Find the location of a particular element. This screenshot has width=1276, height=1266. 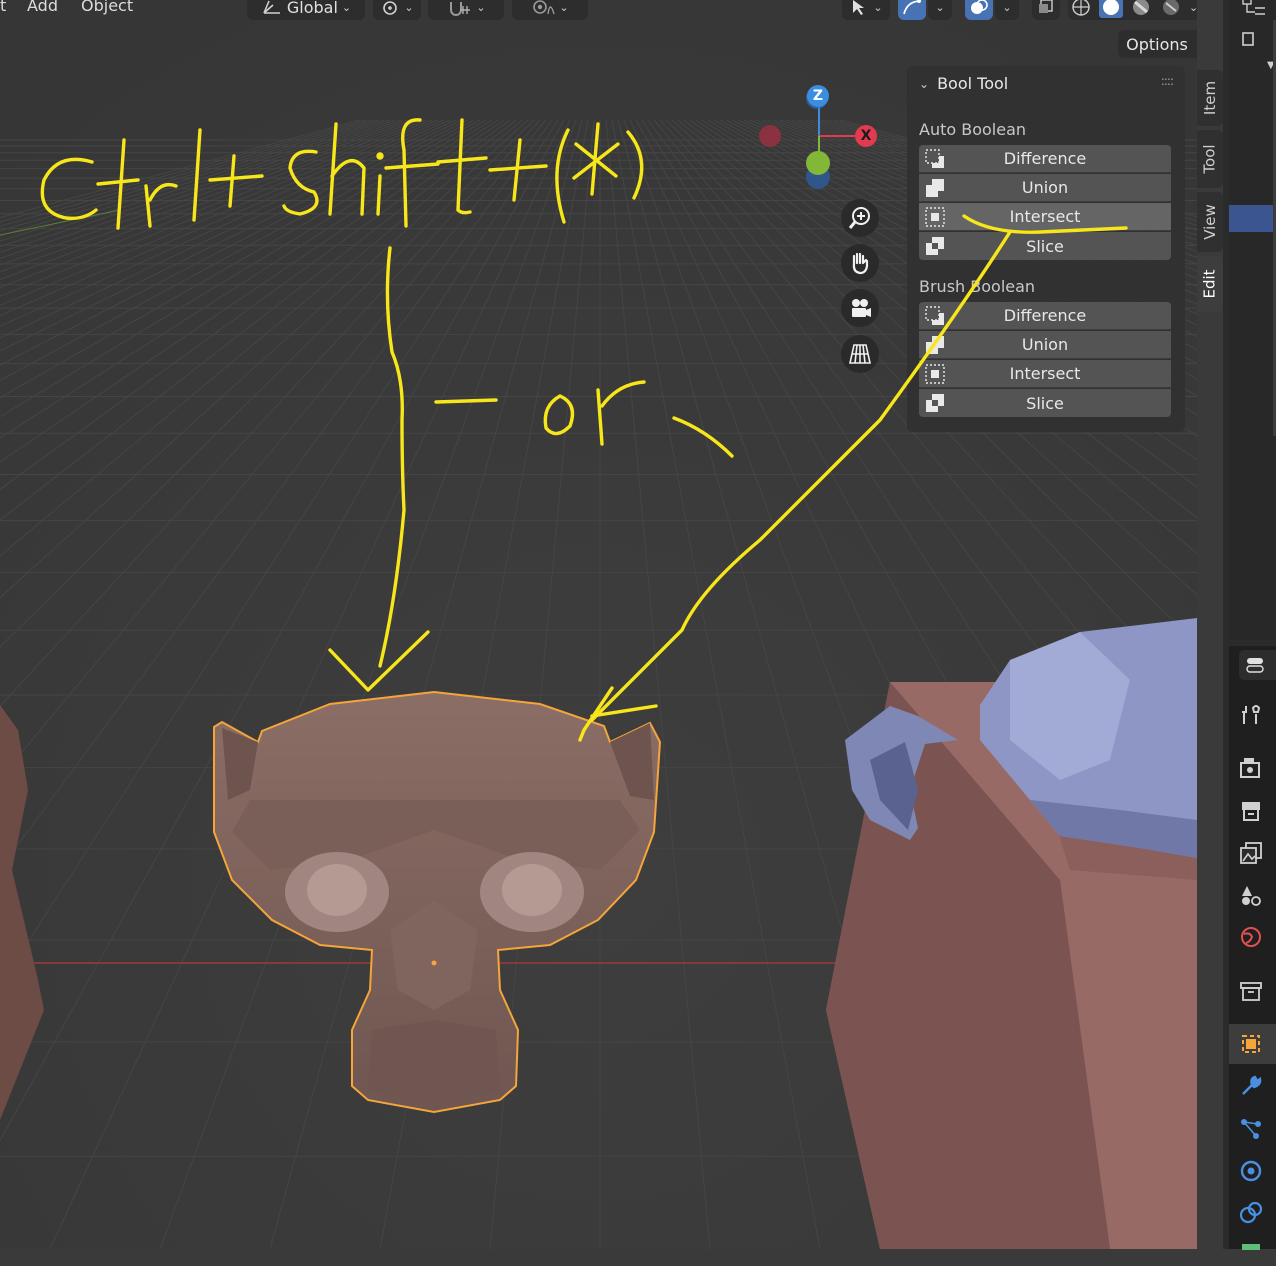

xray-toggle is located at coordinates (1046, 10).